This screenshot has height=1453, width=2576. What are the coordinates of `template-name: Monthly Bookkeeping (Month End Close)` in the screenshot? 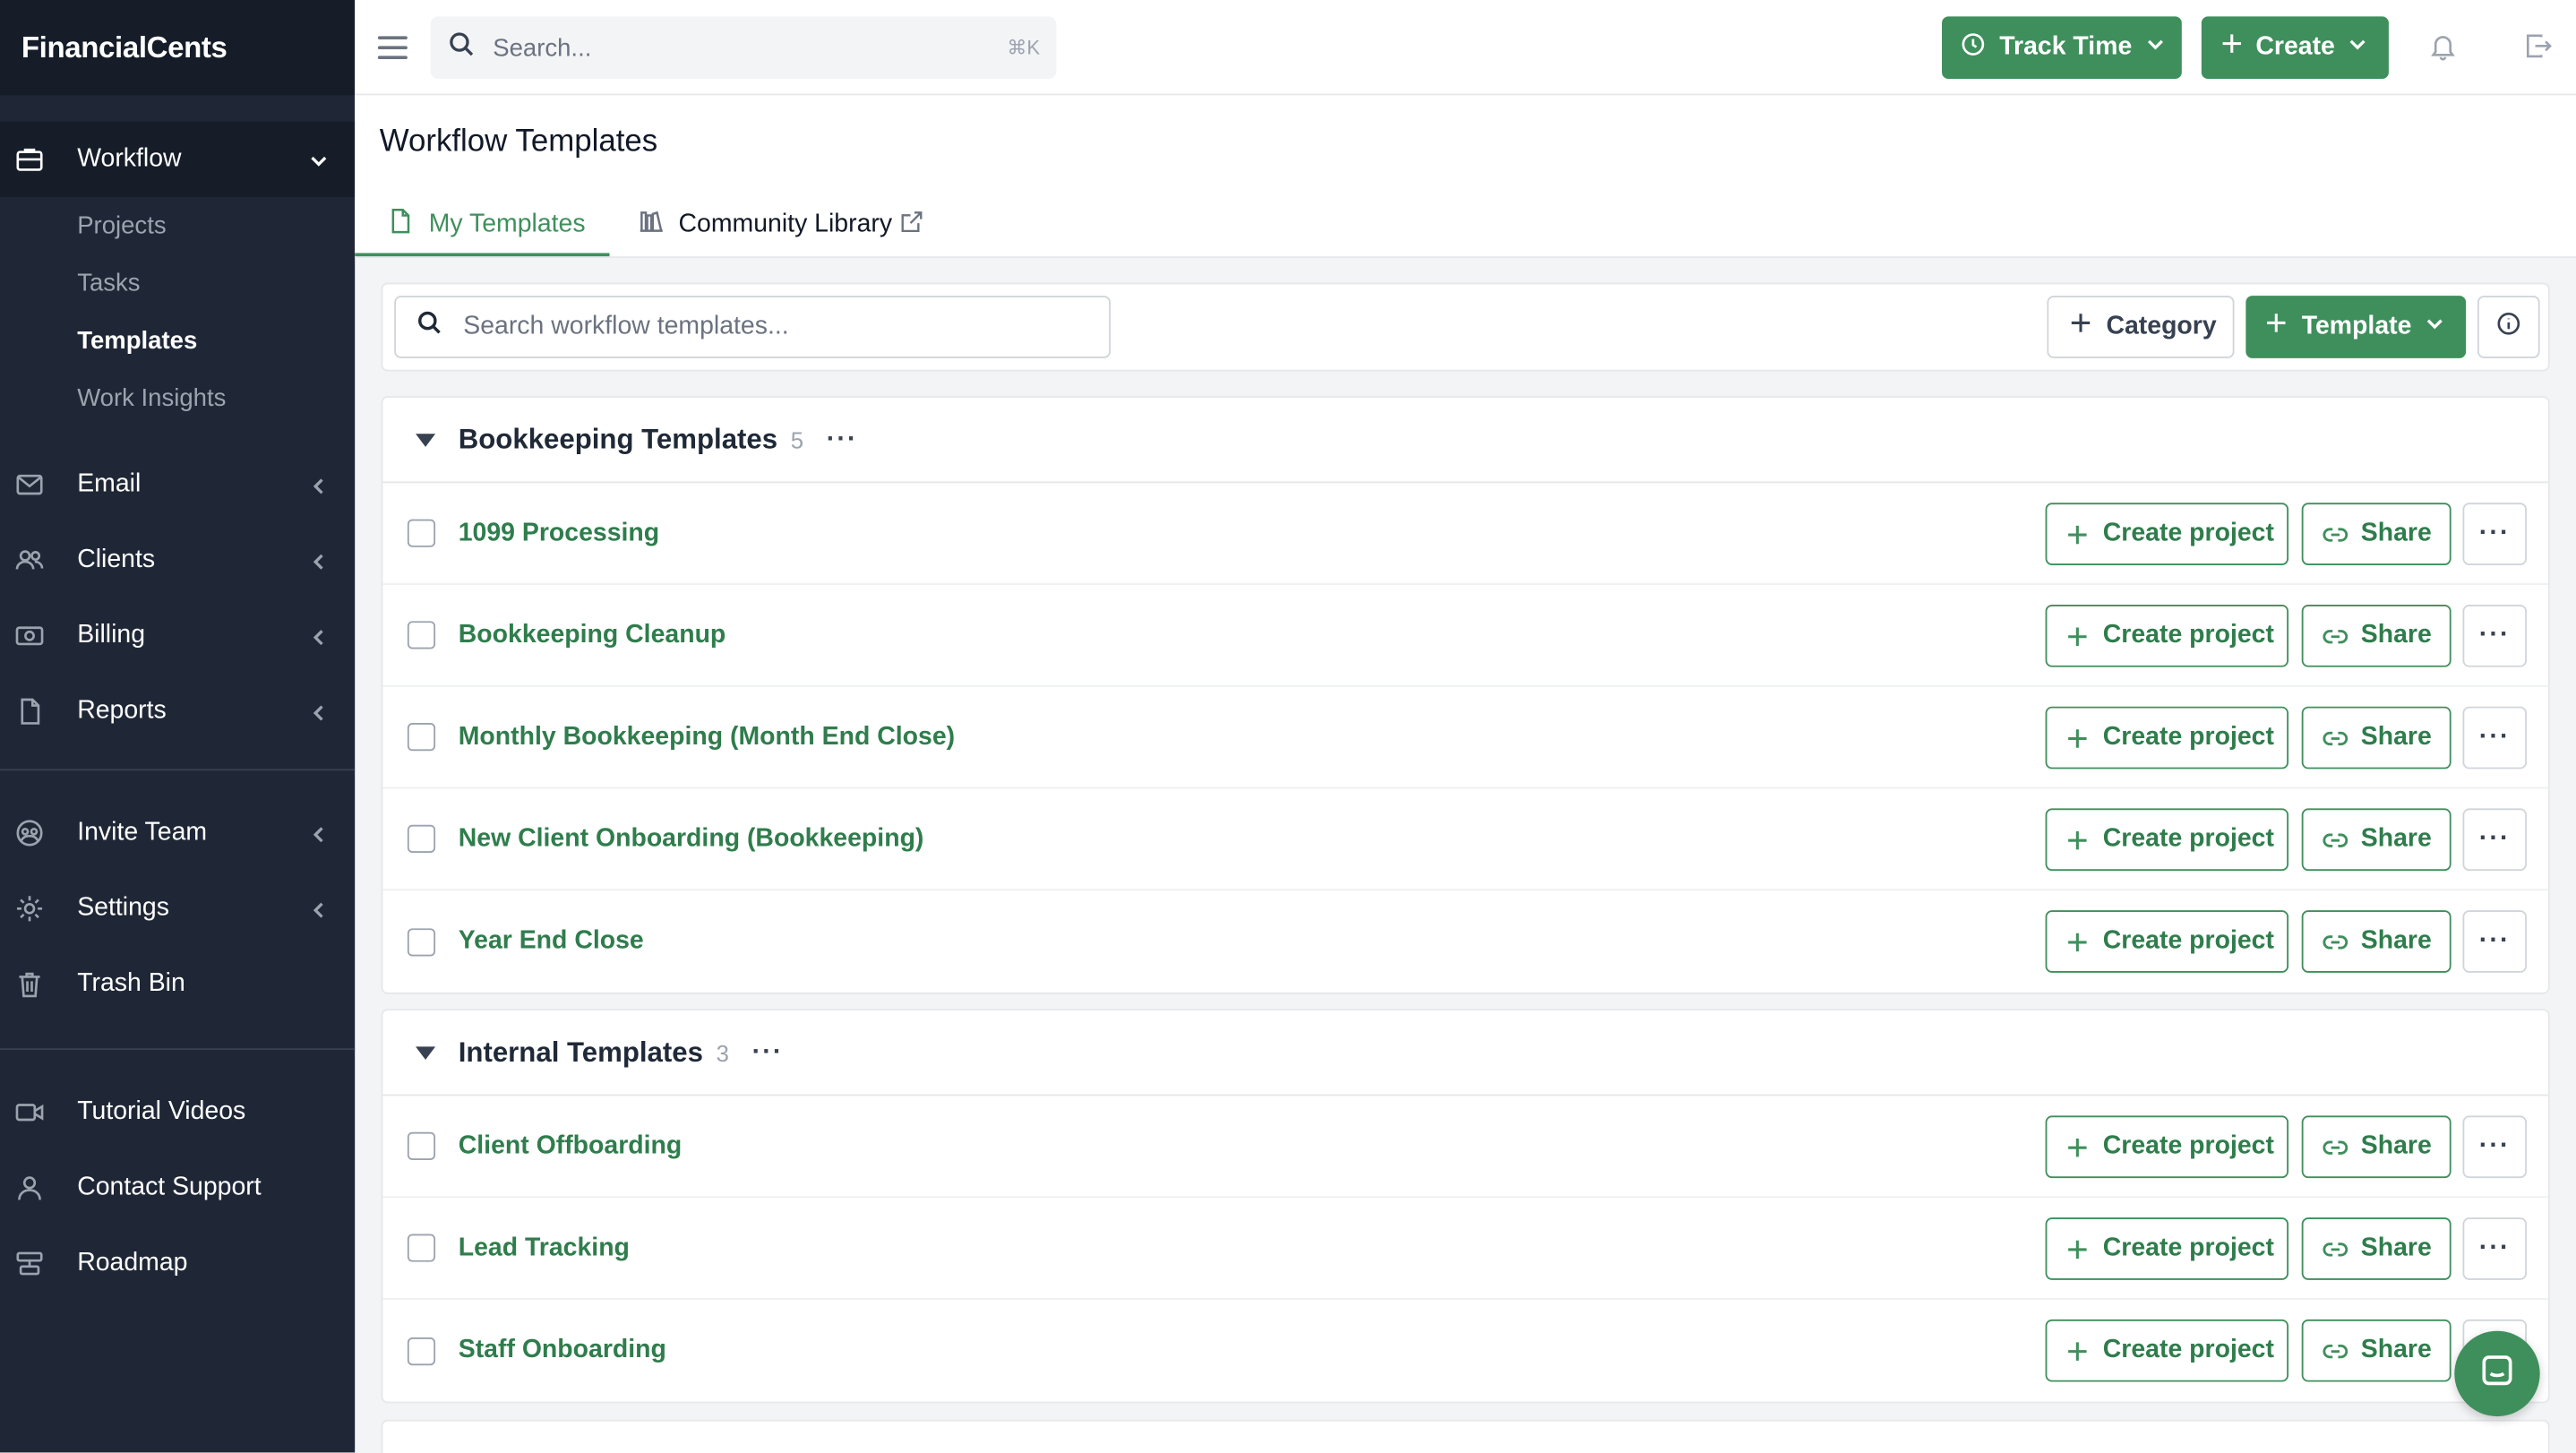 It's located at (707, 737).